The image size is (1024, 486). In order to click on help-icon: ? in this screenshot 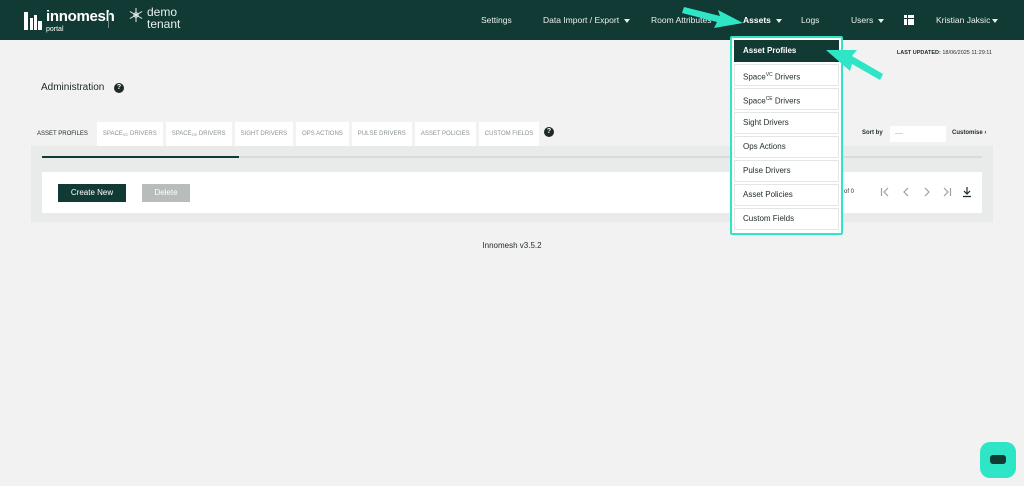, I will do `click(119, 88)`.